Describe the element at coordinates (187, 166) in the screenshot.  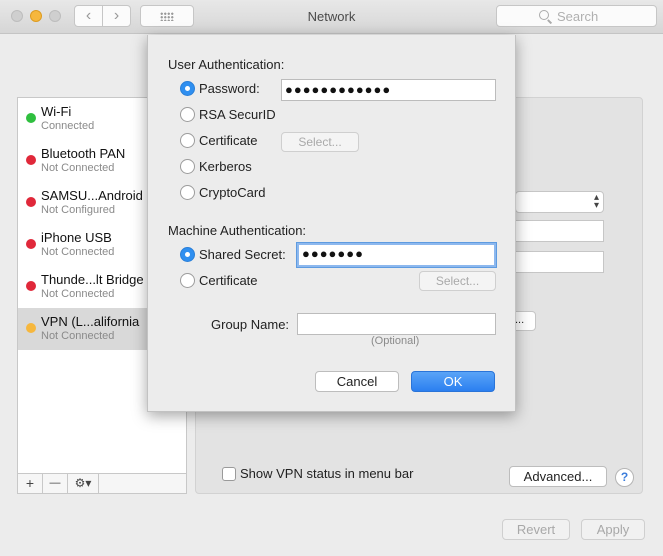
I see `kerberos-radio` at that location.